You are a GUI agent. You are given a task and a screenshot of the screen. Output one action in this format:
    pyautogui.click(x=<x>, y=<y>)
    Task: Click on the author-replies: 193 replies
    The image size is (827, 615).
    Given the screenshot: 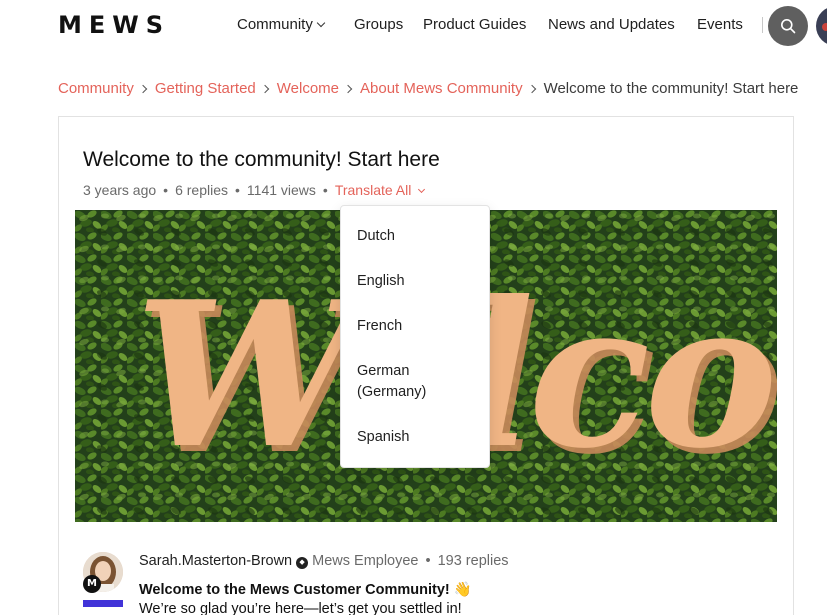 What is the action you would take?
    pyautogui.click(x=473, y=561)
    